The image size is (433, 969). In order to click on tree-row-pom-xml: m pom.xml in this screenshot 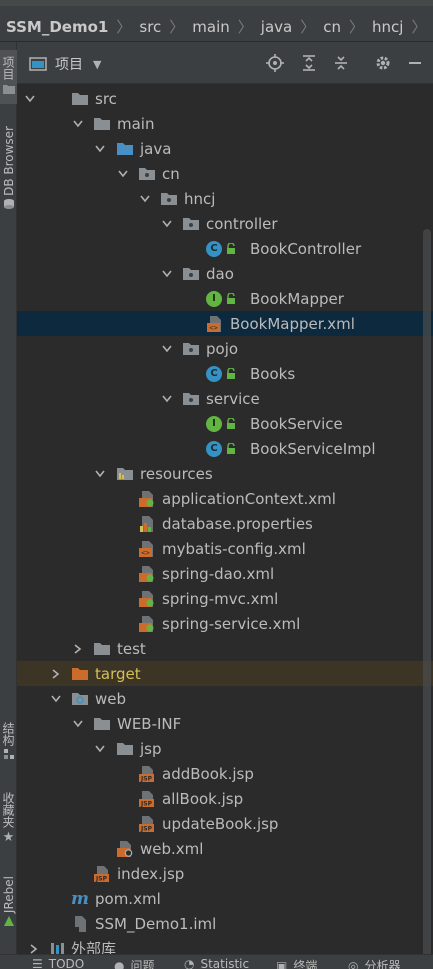, I will do `click(225, 898)`.